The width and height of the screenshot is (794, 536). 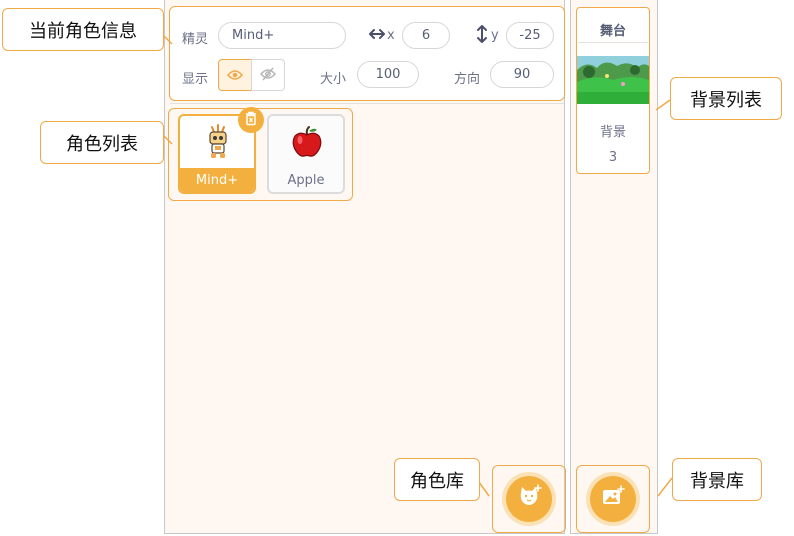 I want to click on callout-text: 角色库, so click(x=437, y=481).